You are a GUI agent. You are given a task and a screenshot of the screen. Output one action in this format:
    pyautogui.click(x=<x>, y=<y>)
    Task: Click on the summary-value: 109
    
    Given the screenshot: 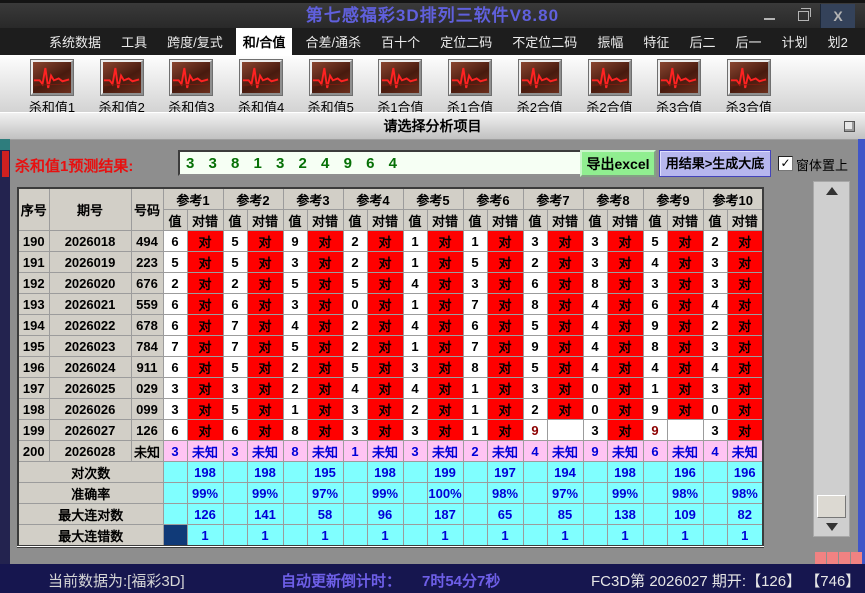 What is the action you would take?
    pyautogui.click(x=685, y=514)
    